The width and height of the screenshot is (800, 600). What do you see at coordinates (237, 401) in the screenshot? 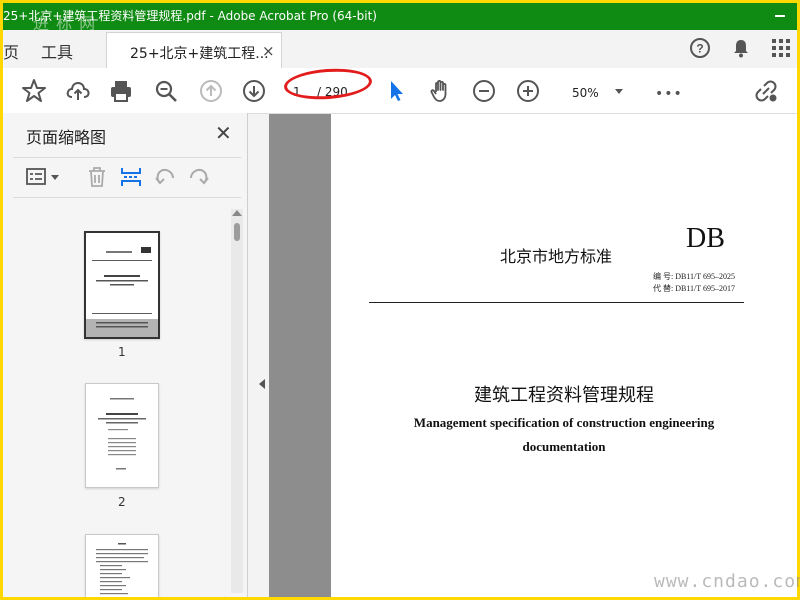
I see `thumbnail-scrollbar` at bounding box center [237, 401].